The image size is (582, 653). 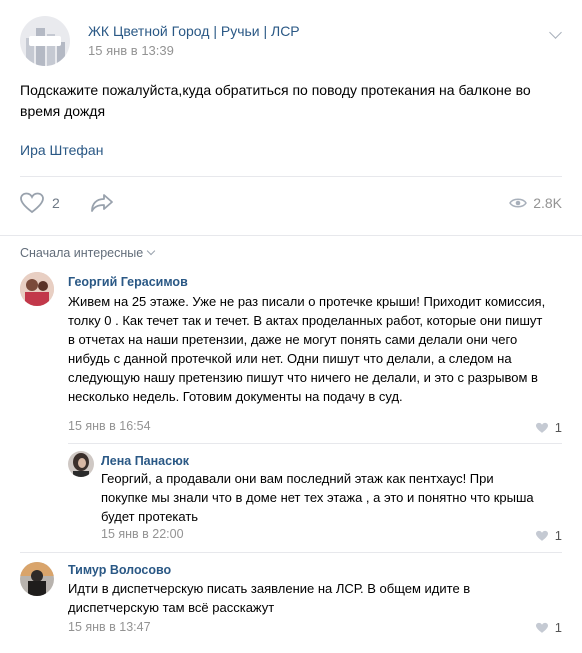 I want to click on post-author-link: Ира Штефан, so click(x=61, y=150).